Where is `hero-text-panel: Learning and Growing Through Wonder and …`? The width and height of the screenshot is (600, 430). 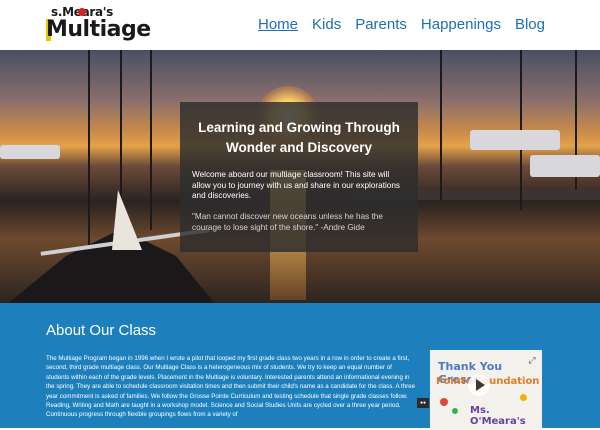
hero-text-panel: Learning and Growing Through Wonder and … is located at coordinates (299, 177).